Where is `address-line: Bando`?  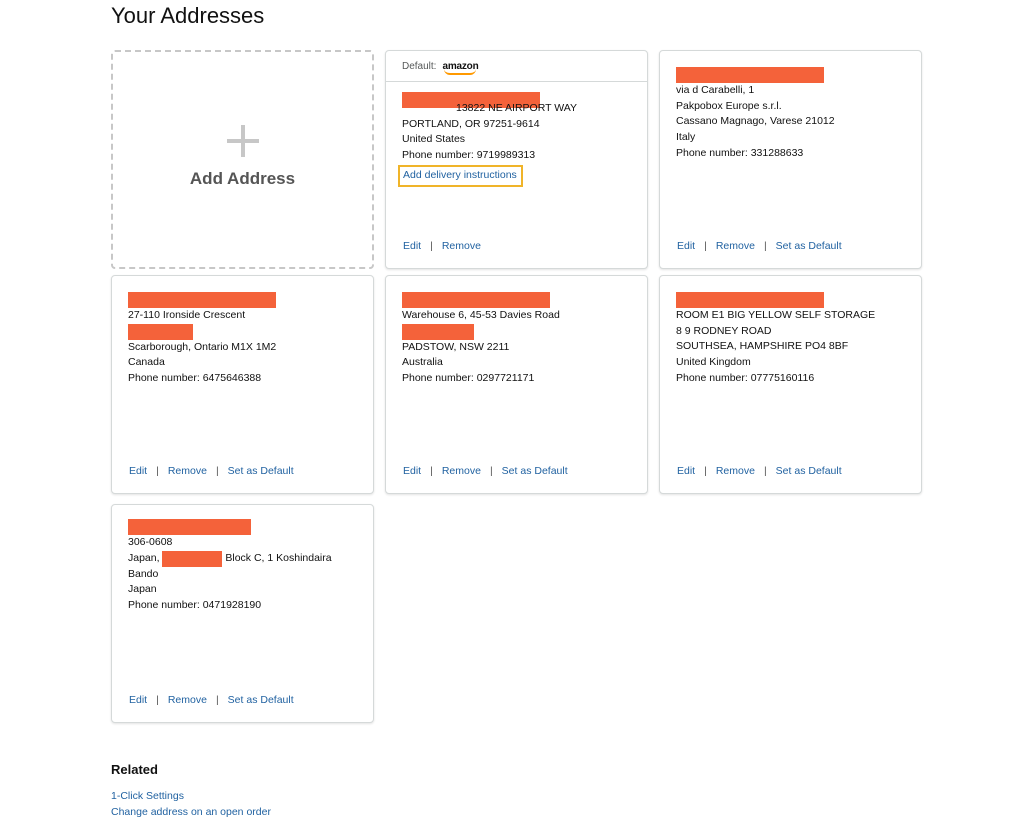
address-line: Bando is located at coordinates (143, 573).